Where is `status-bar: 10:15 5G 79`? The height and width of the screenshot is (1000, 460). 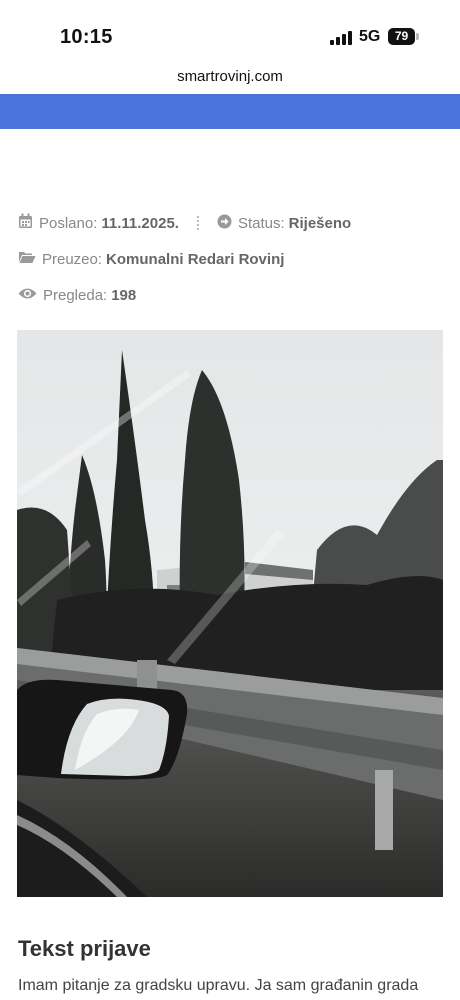
status-bar: 10:15 5G 79 is located at coordinates (230, 32).